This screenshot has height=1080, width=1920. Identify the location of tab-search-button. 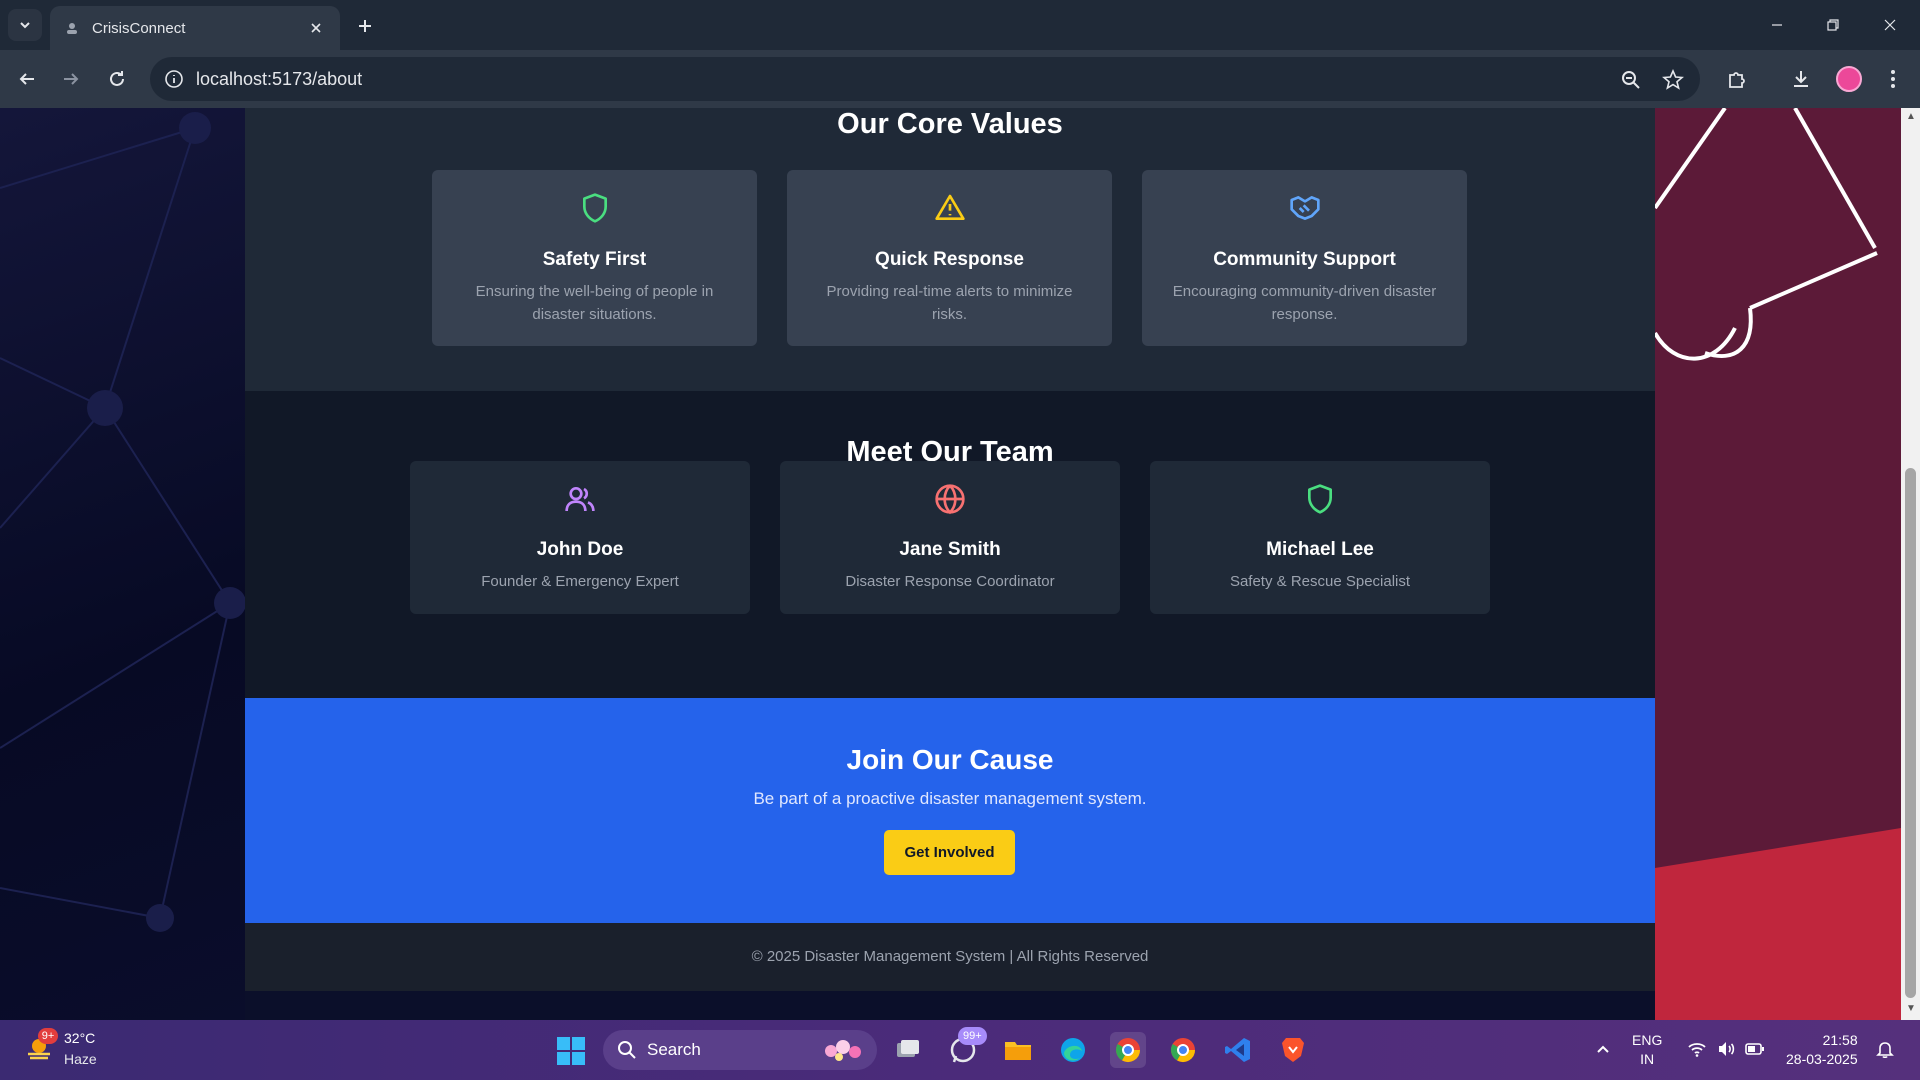
(25, 25).